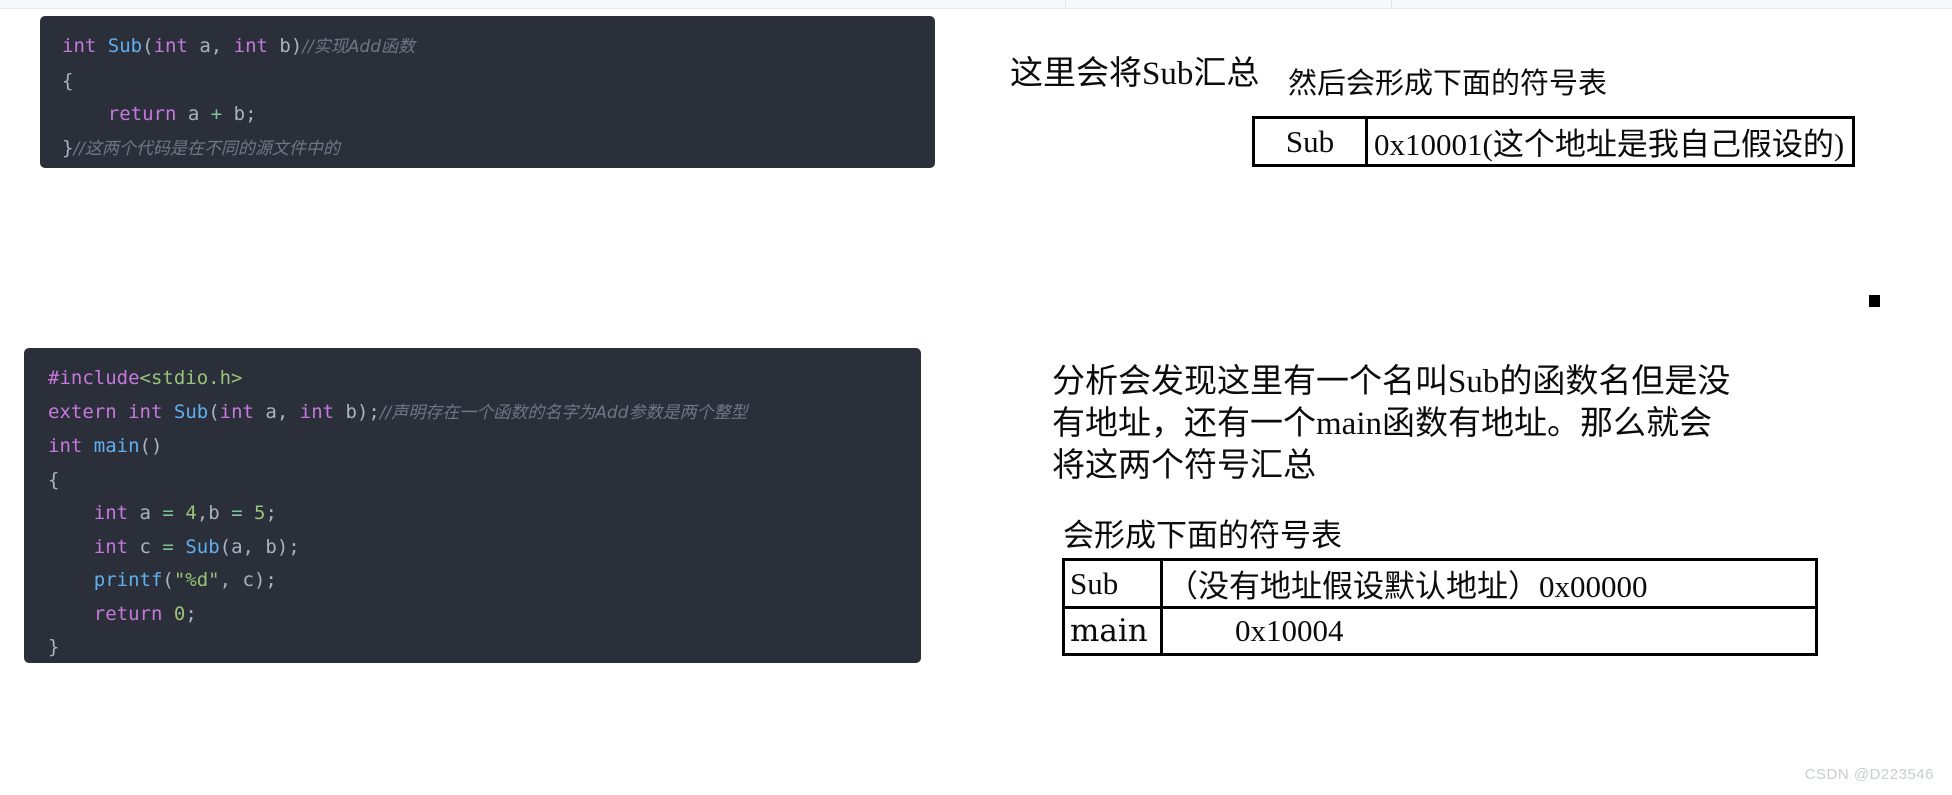  I want to click on code-token: (), so click(151, 446).